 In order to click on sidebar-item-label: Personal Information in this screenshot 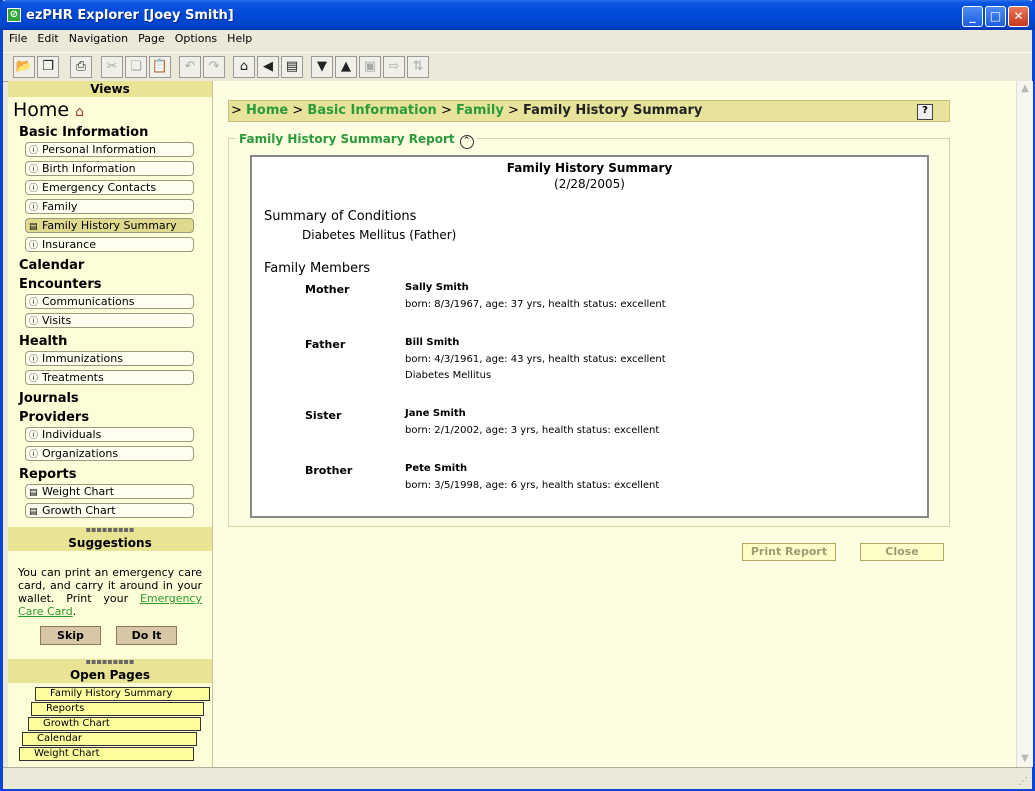, I will do `click(99, 149)`.